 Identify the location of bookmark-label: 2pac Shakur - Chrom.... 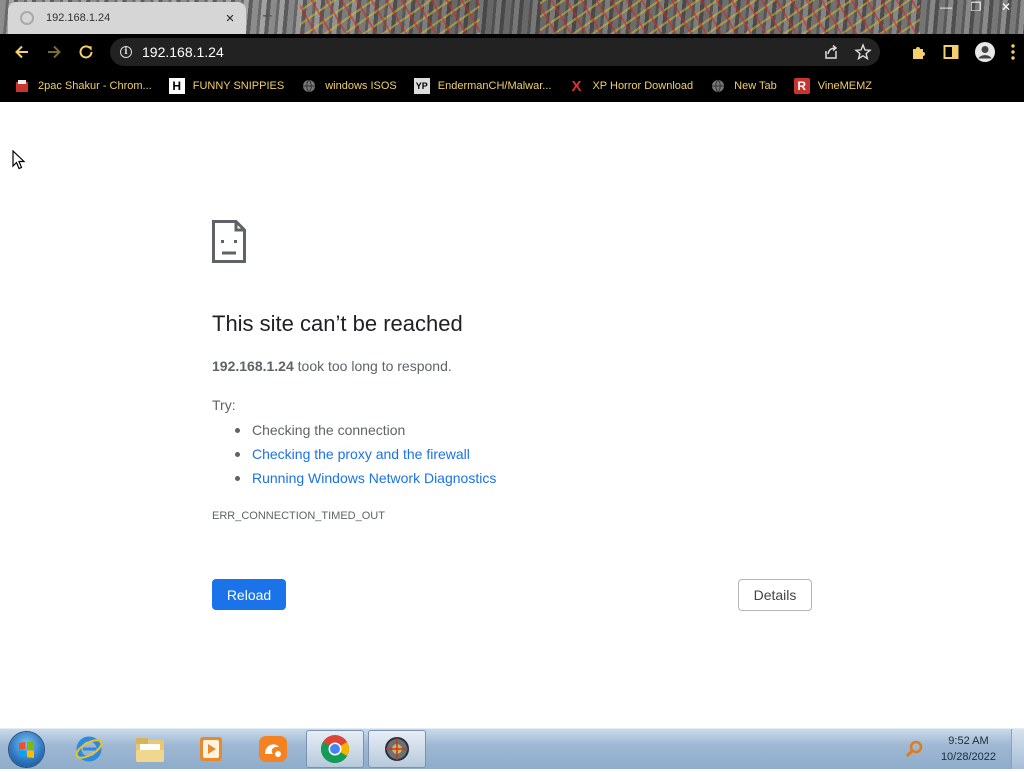
(95, 86).